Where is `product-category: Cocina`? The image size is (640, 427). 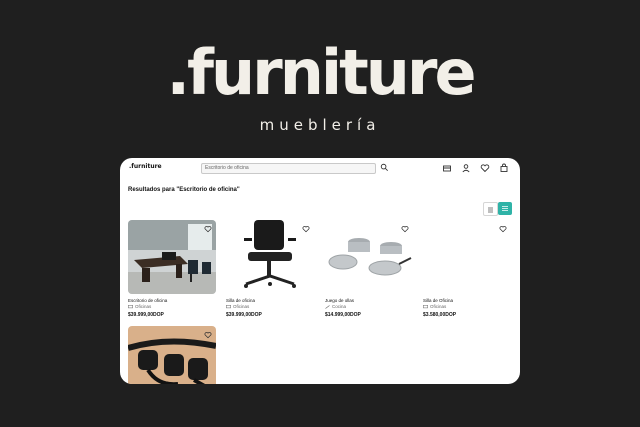 product-category: Cocina is located at coordinates (335, 306).